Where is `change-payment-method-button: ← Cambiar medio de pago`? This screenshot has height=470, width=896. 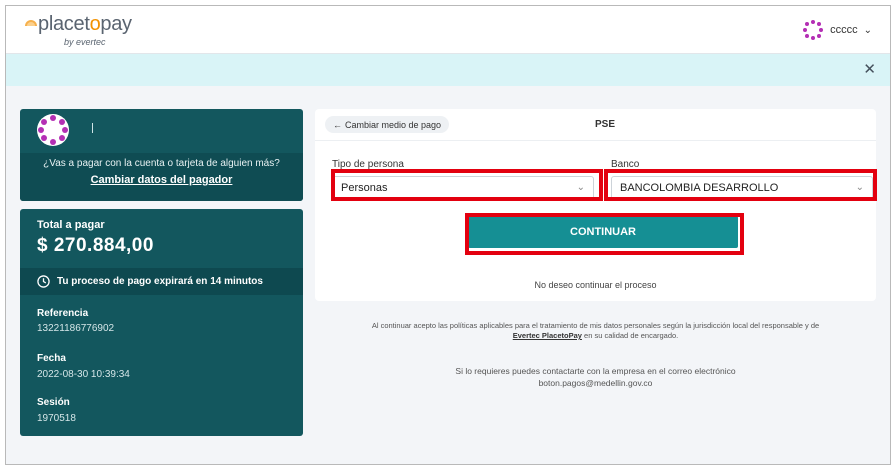 change-payment-method-button: ← Cambiar medio de pago is located at coordinates (387, 124).